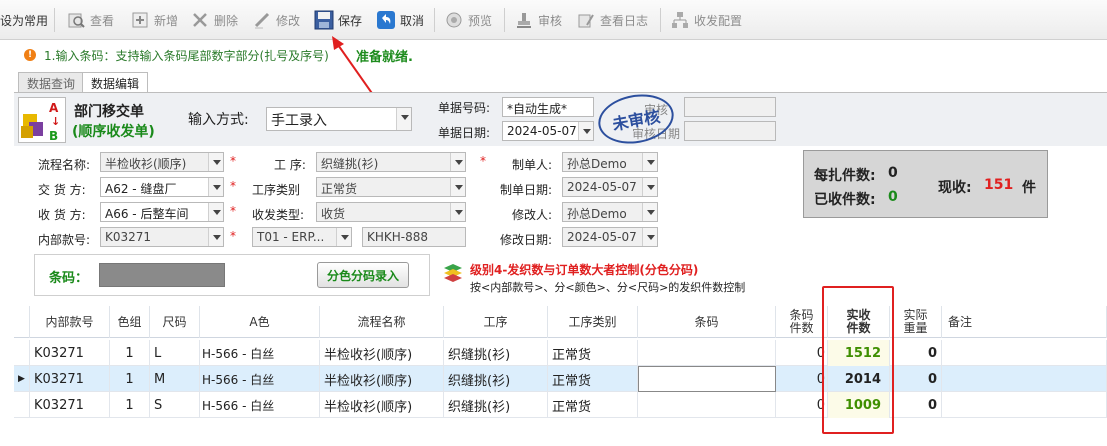 The height and width of the screenshot is (446, 1107). Describe the element at coordinates (338, 20) in the screenshot. I see `save-button: 保存` at that location.